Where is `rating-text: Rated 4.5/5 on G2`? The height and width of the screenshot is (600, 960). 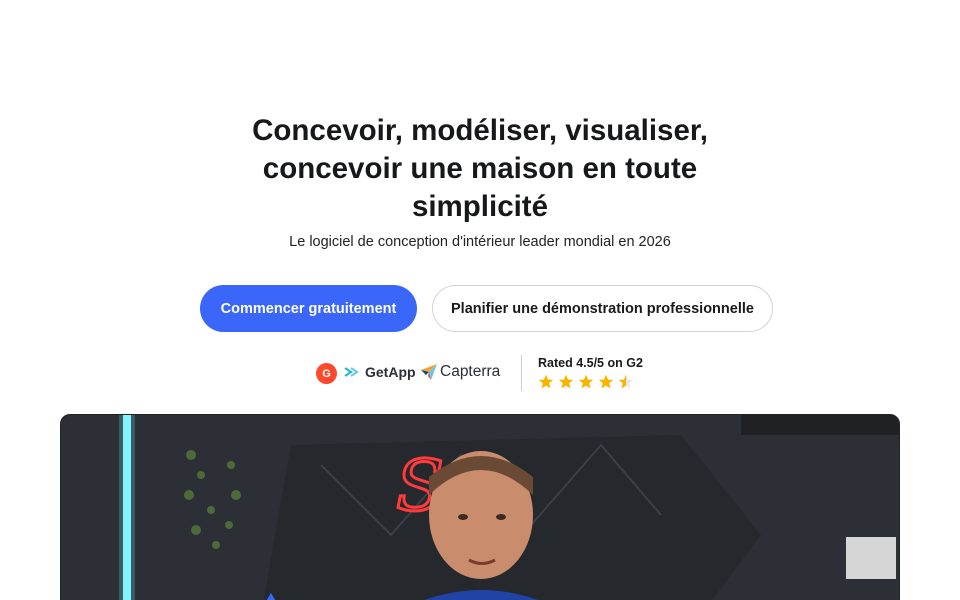 rating-text: Rated 4.5/5 on G2 is located at coordinates (590, 363).